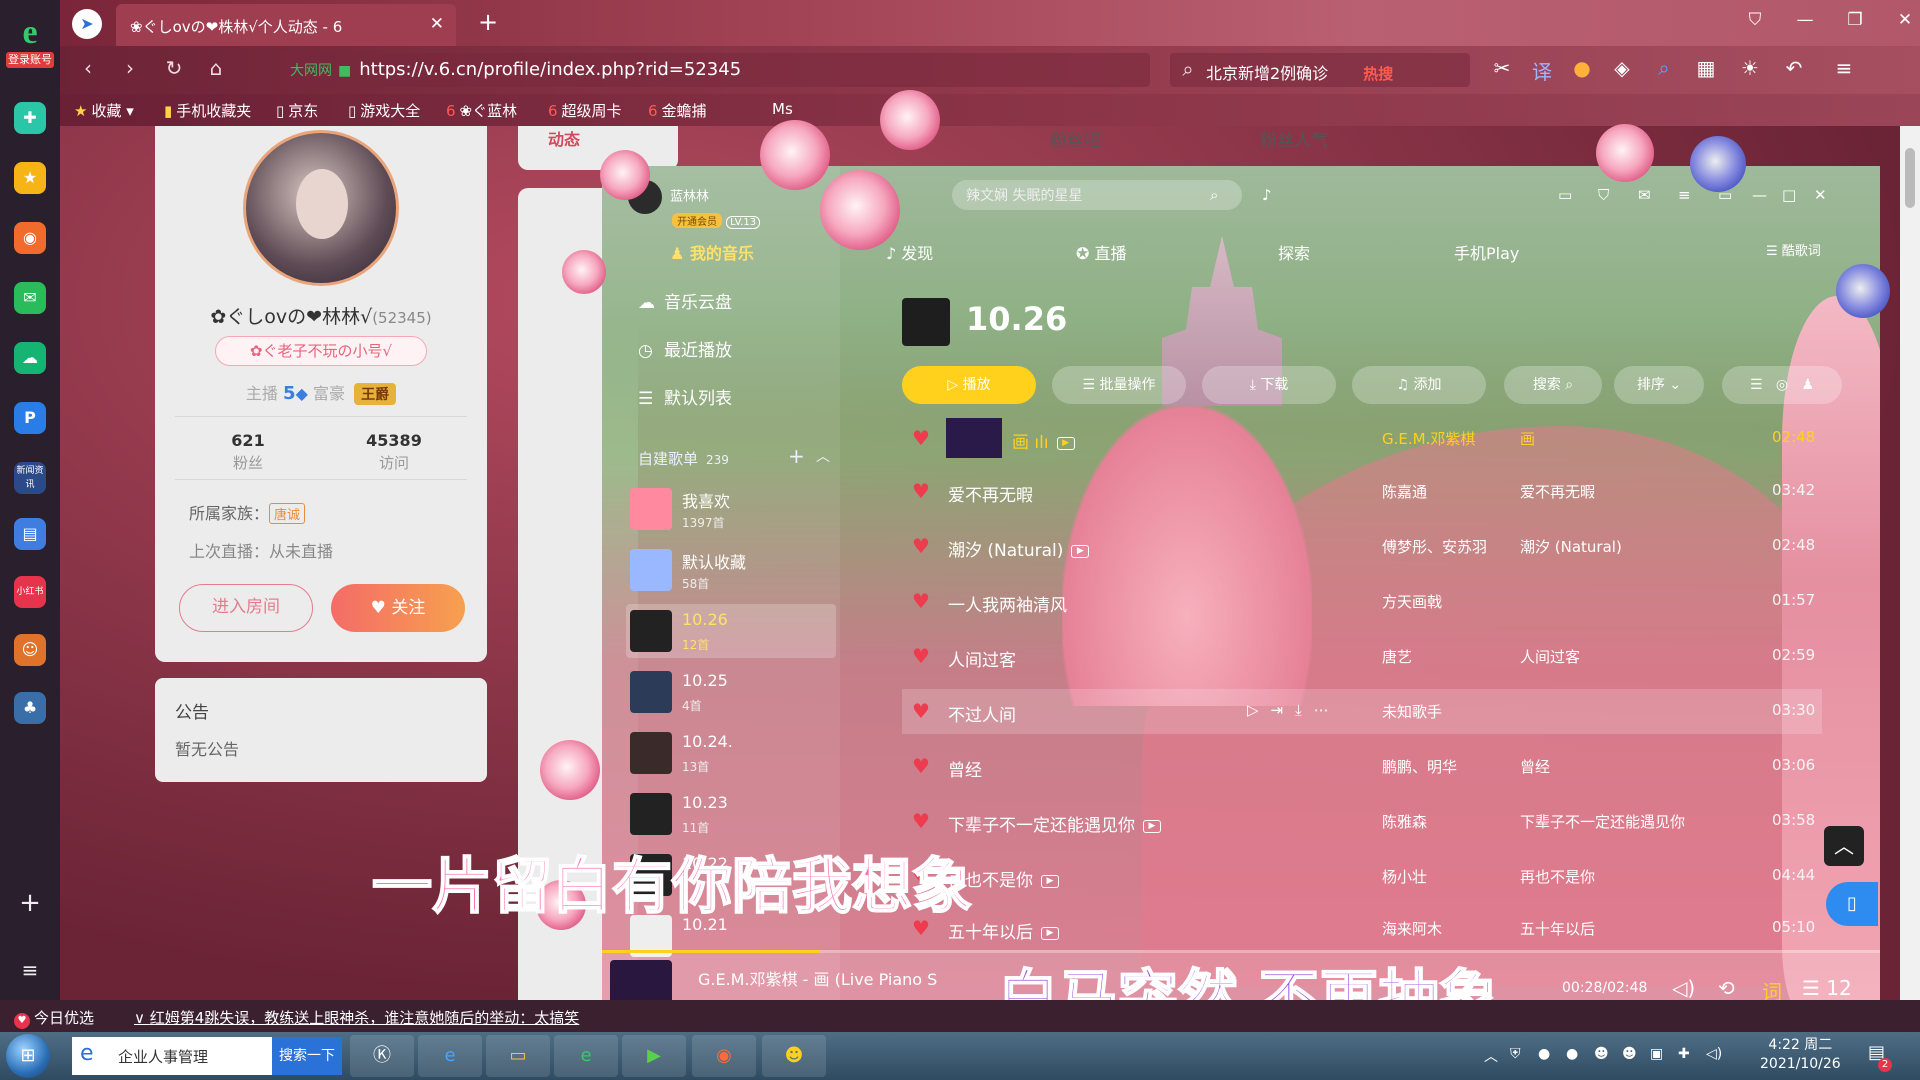 This screenshot has height=1080, width=1920. What do you see at coordinates (697, 220) in the screenshot?
I see `vip-badge: 开通会员` at bounding box center [697, 220].